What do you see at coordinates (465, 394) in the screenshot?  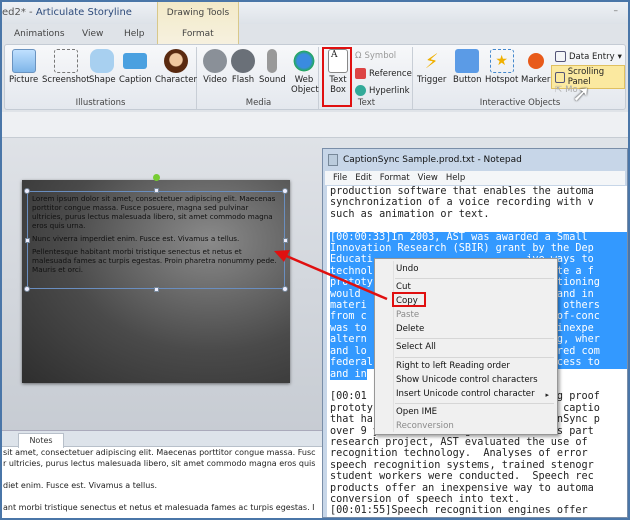 I see `menu-item-insert-unicode-control-character: Insert Unicode control character` at bounding box center [465, 394].